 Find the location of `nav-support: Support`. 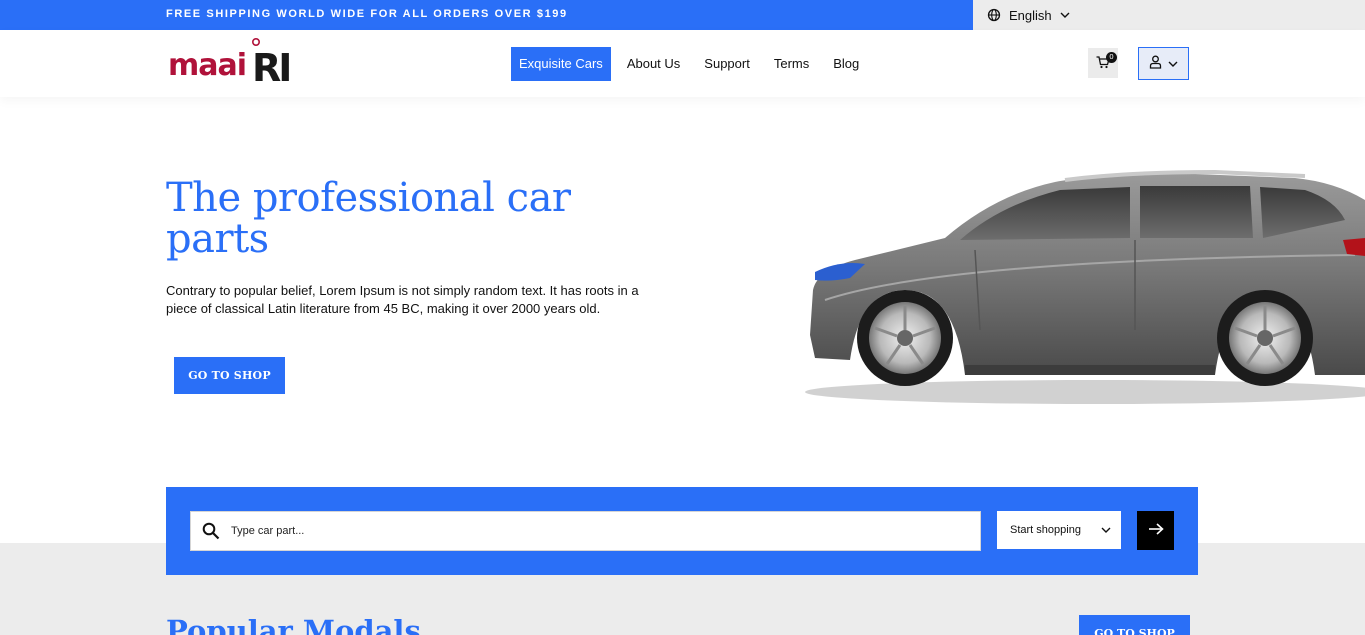

nav-support: Support is located at coordinates (727, 64).